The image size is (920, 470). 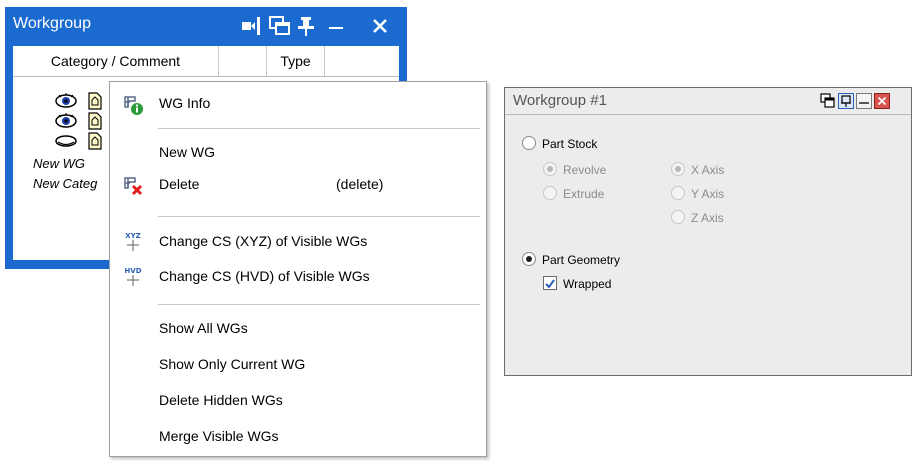 I want to click on menu-item-label: Show All WGs, so click(x=203, y=328).